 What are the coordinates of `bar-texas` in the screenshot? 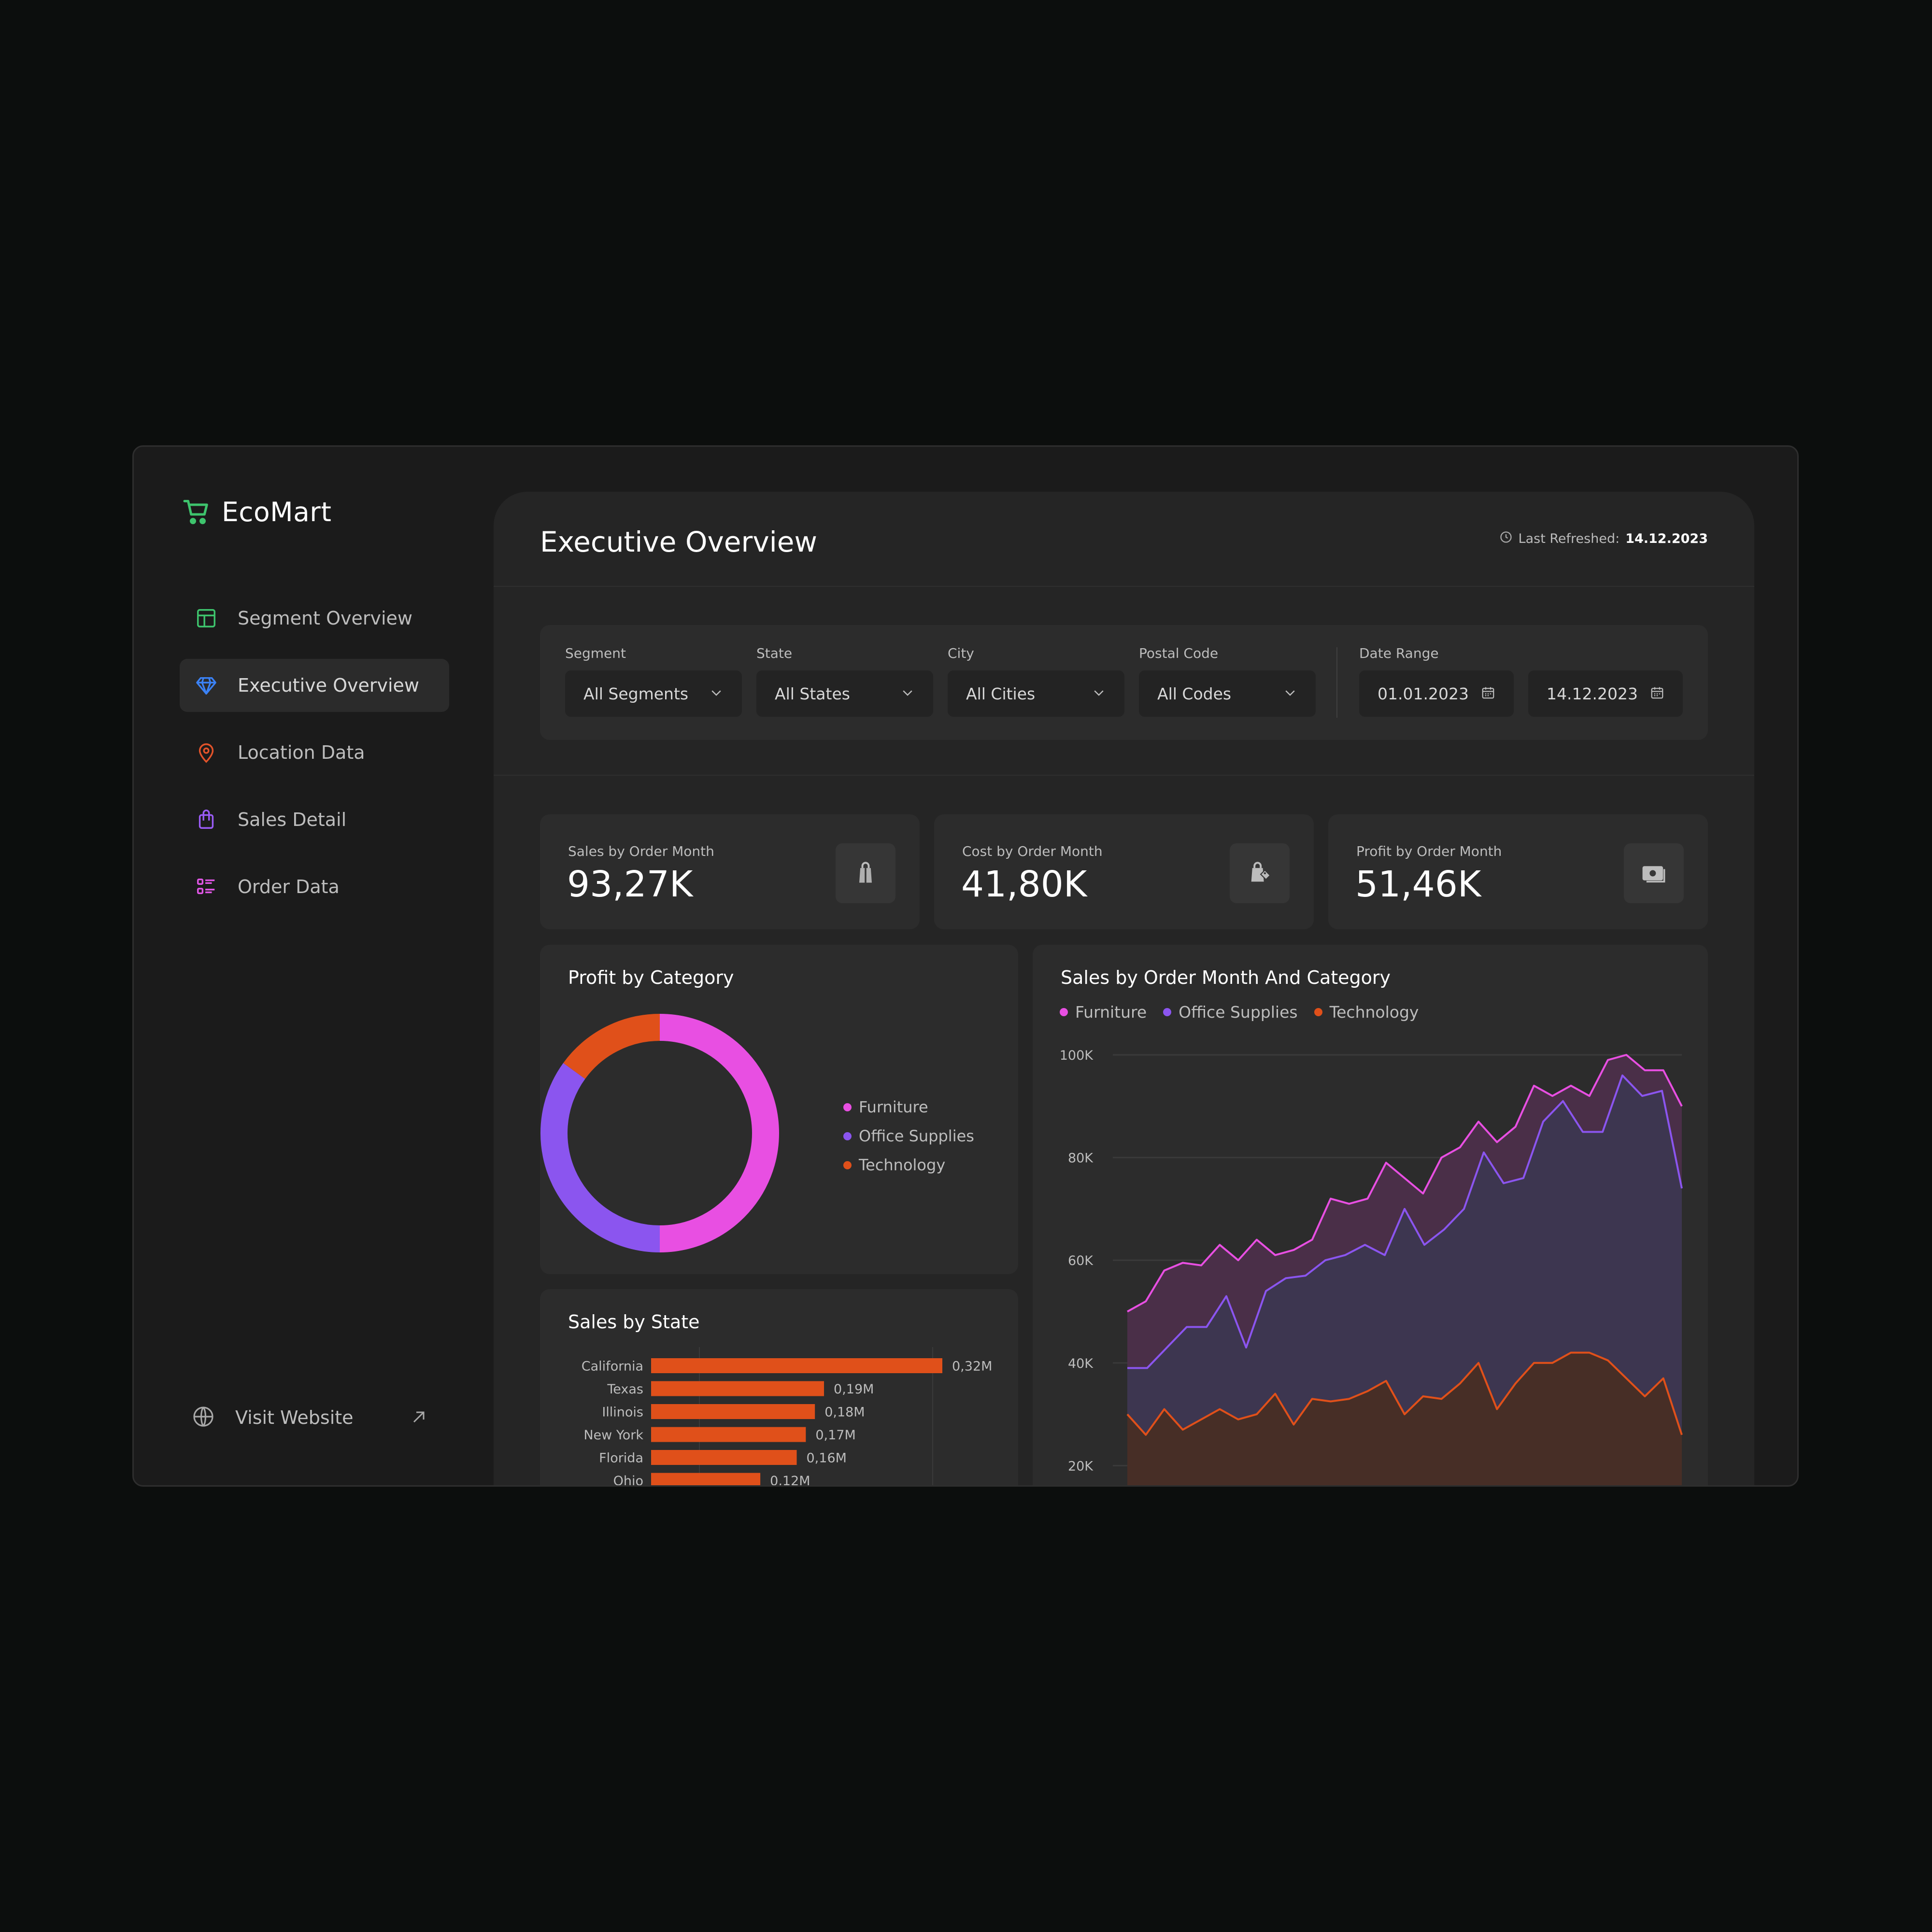 It's located at (737, 1388).